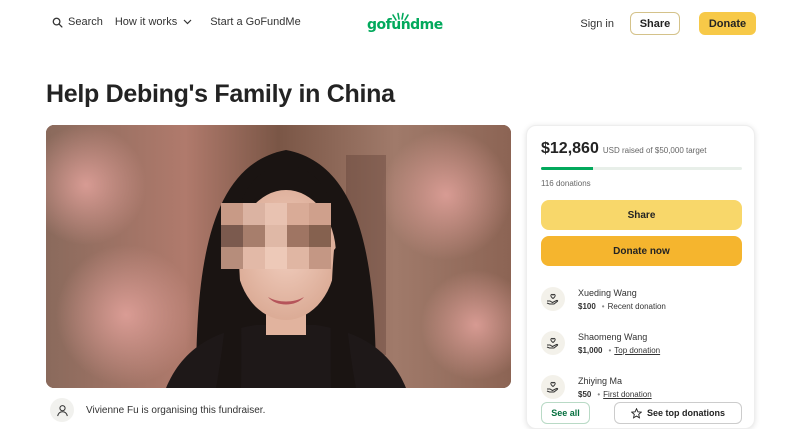 Image resolution: width=800 pixels, height=429 pixels. Describe the element at coordinates (565, 413) in the screenshot. I see `see-all-button: See all` at that location.